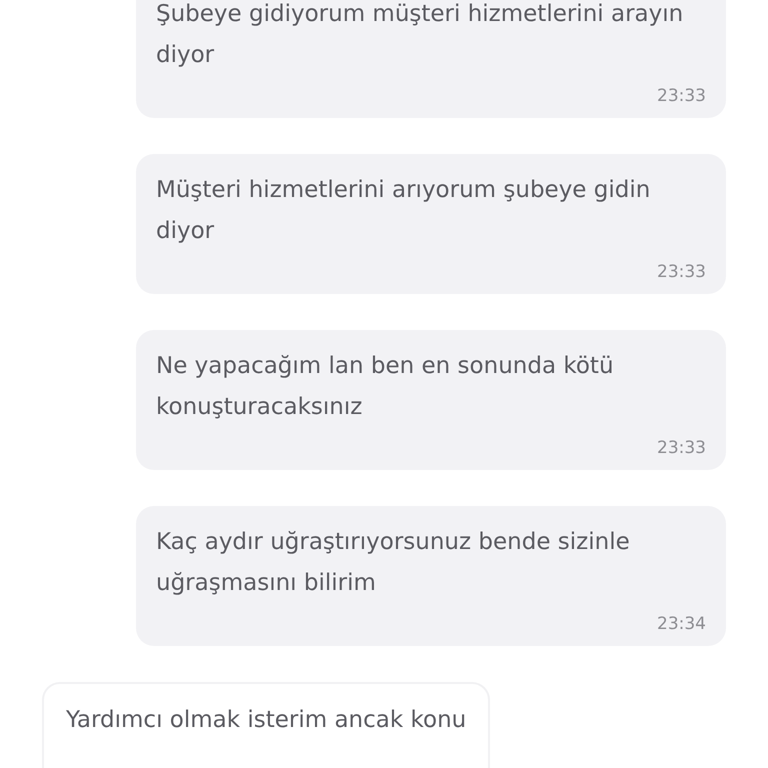 The height and width of the screenshot is (768, 768). I want to click on message-text: Müşteri hizmetlerini arıyorum şubeye gidin diyor, so click(404, 211).